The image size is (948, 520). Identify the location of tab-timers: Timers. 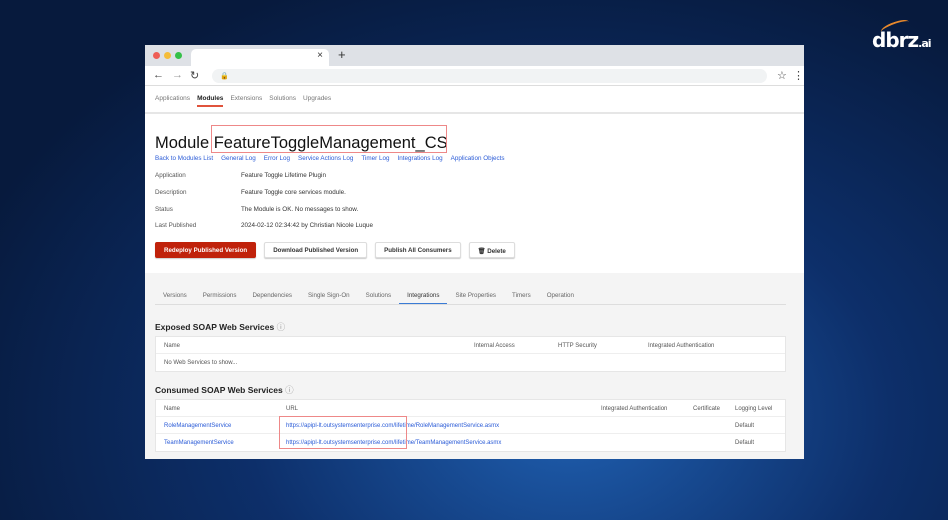
(521, 298).